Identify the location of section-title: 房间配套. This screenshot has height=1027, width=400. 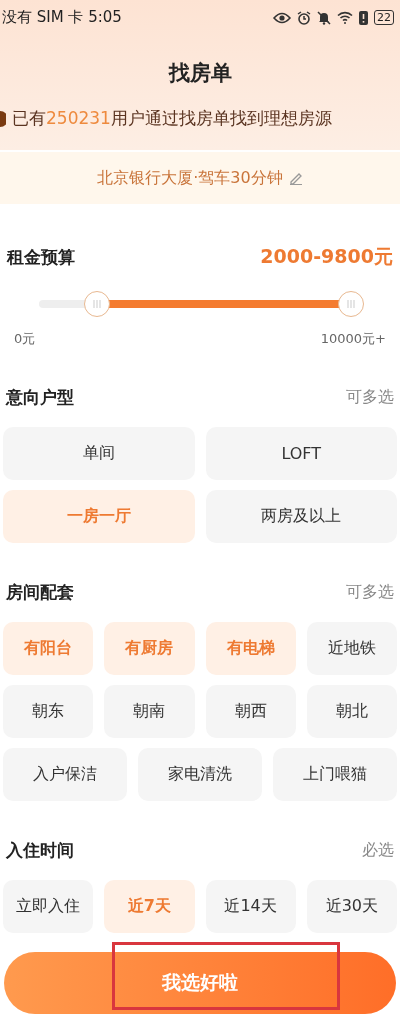
(40, 592).